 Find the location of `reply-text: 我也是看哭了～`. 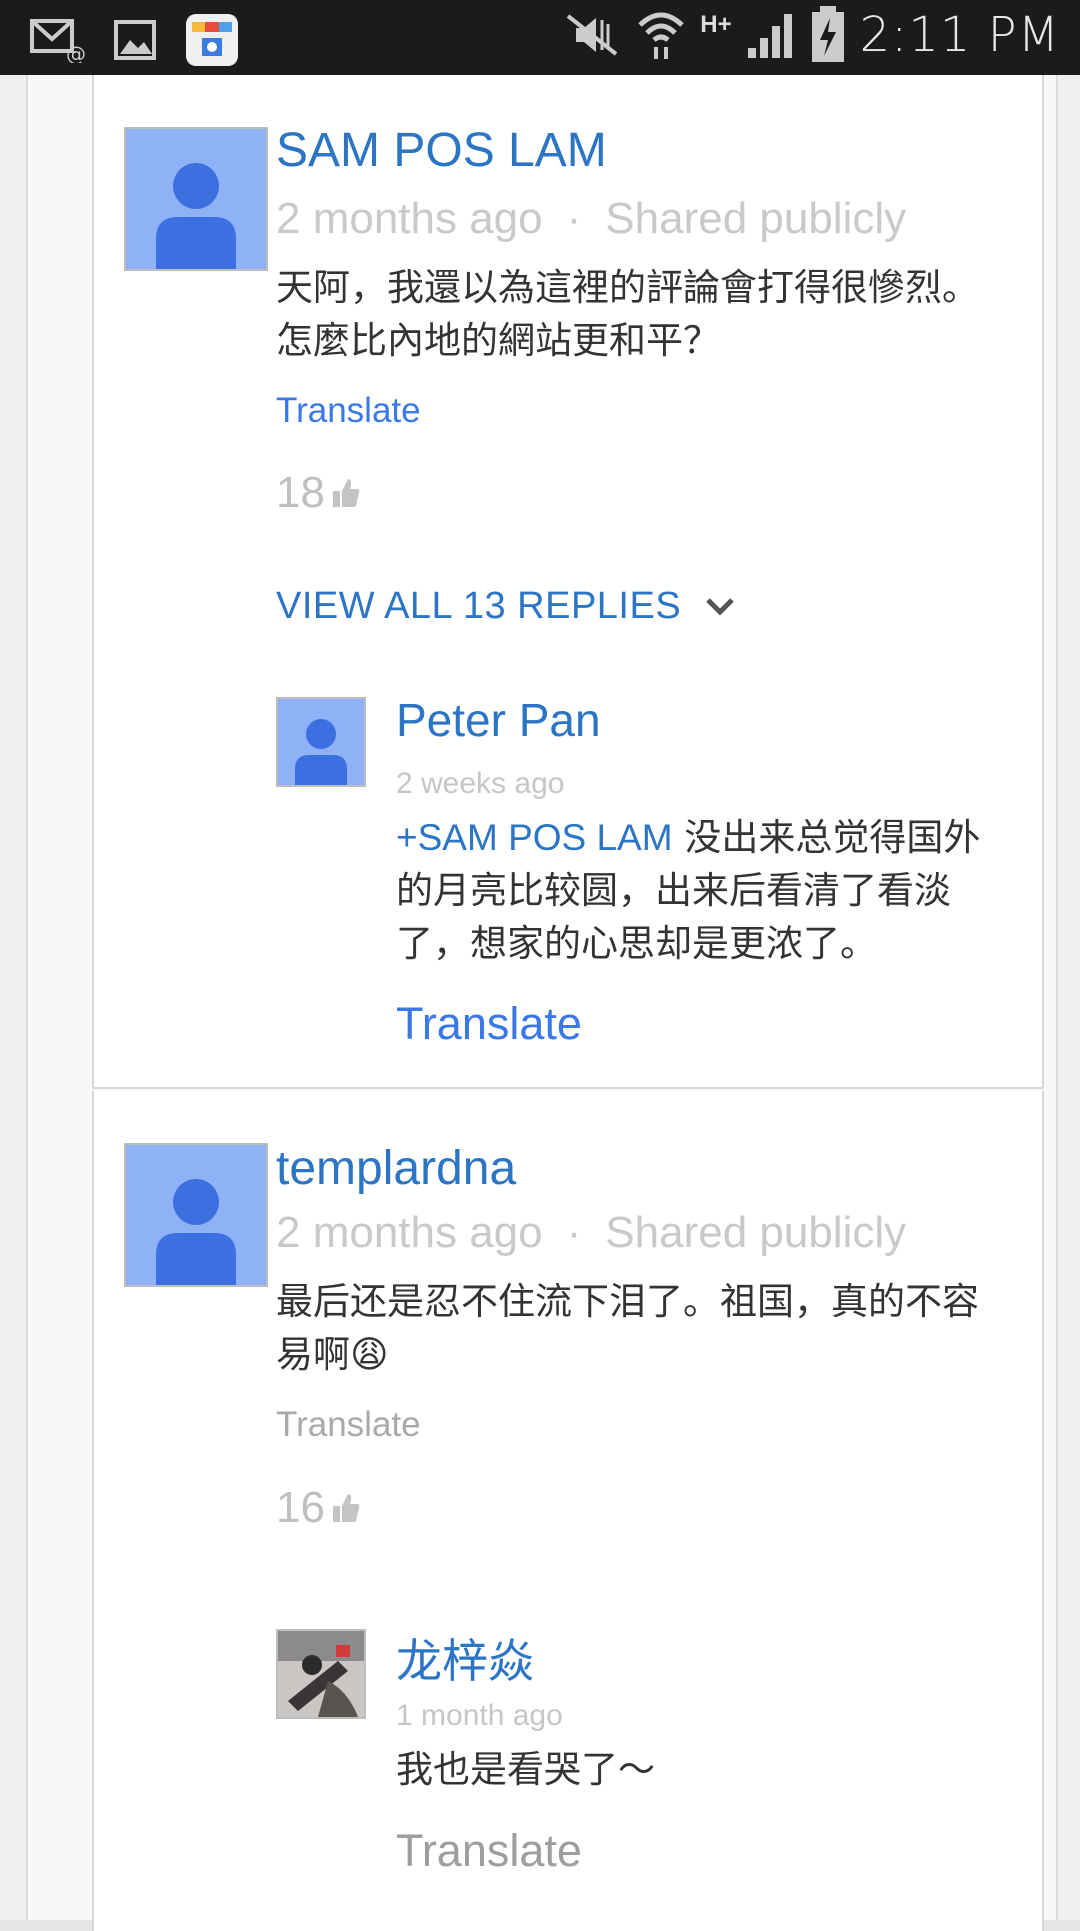

reply-text: 我也是看哭了～ is located at coordinates (525, 1769).